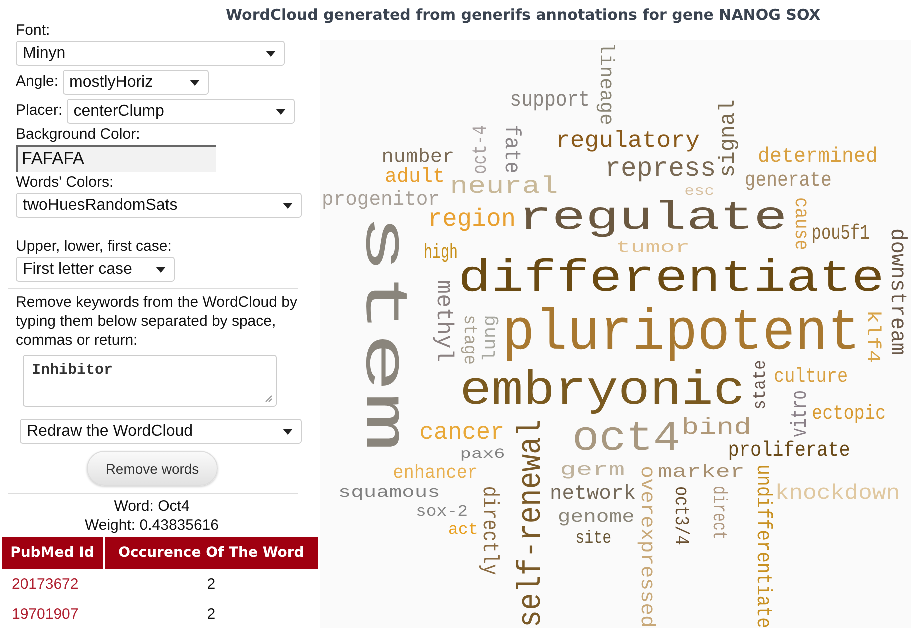 The height and width of the screenshot is (628, 911). What do you see at coordinates (680, 515) in the screenshot?
I see `cloud-word: oct3/4` at bounding box center [680, 515].